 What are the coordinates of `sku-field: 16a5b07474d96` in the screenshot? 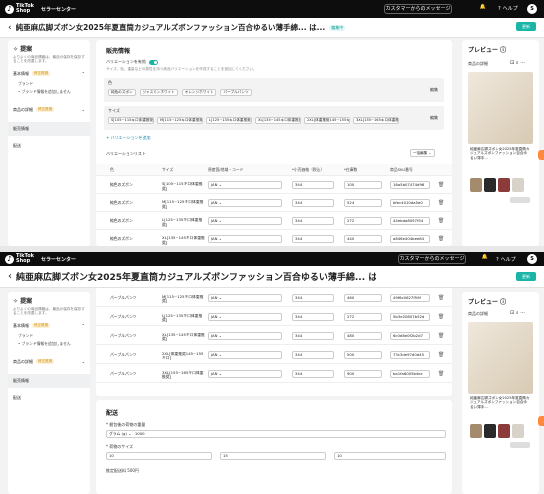 It's located at (410, 185).